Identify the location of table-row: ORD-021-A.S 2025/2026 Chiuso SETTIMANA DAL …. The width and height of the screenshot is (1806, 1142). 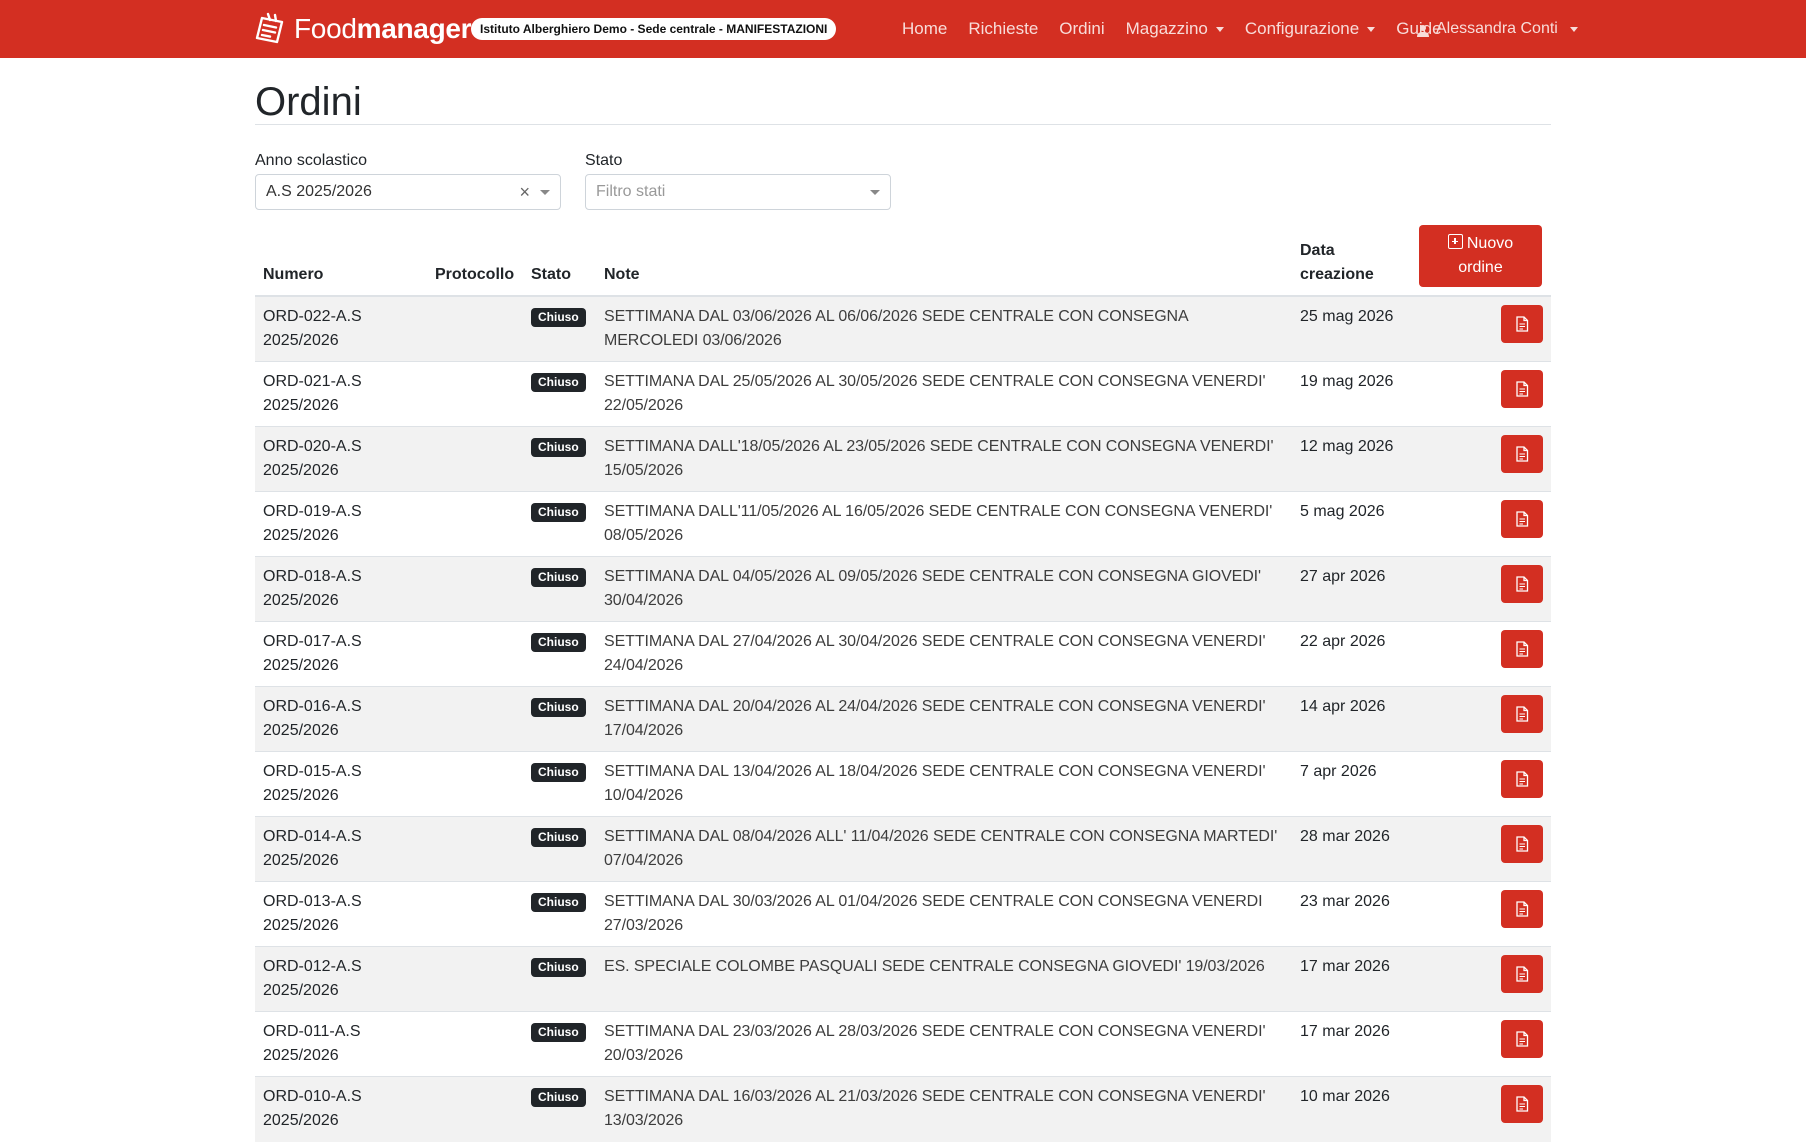
(903, 394).